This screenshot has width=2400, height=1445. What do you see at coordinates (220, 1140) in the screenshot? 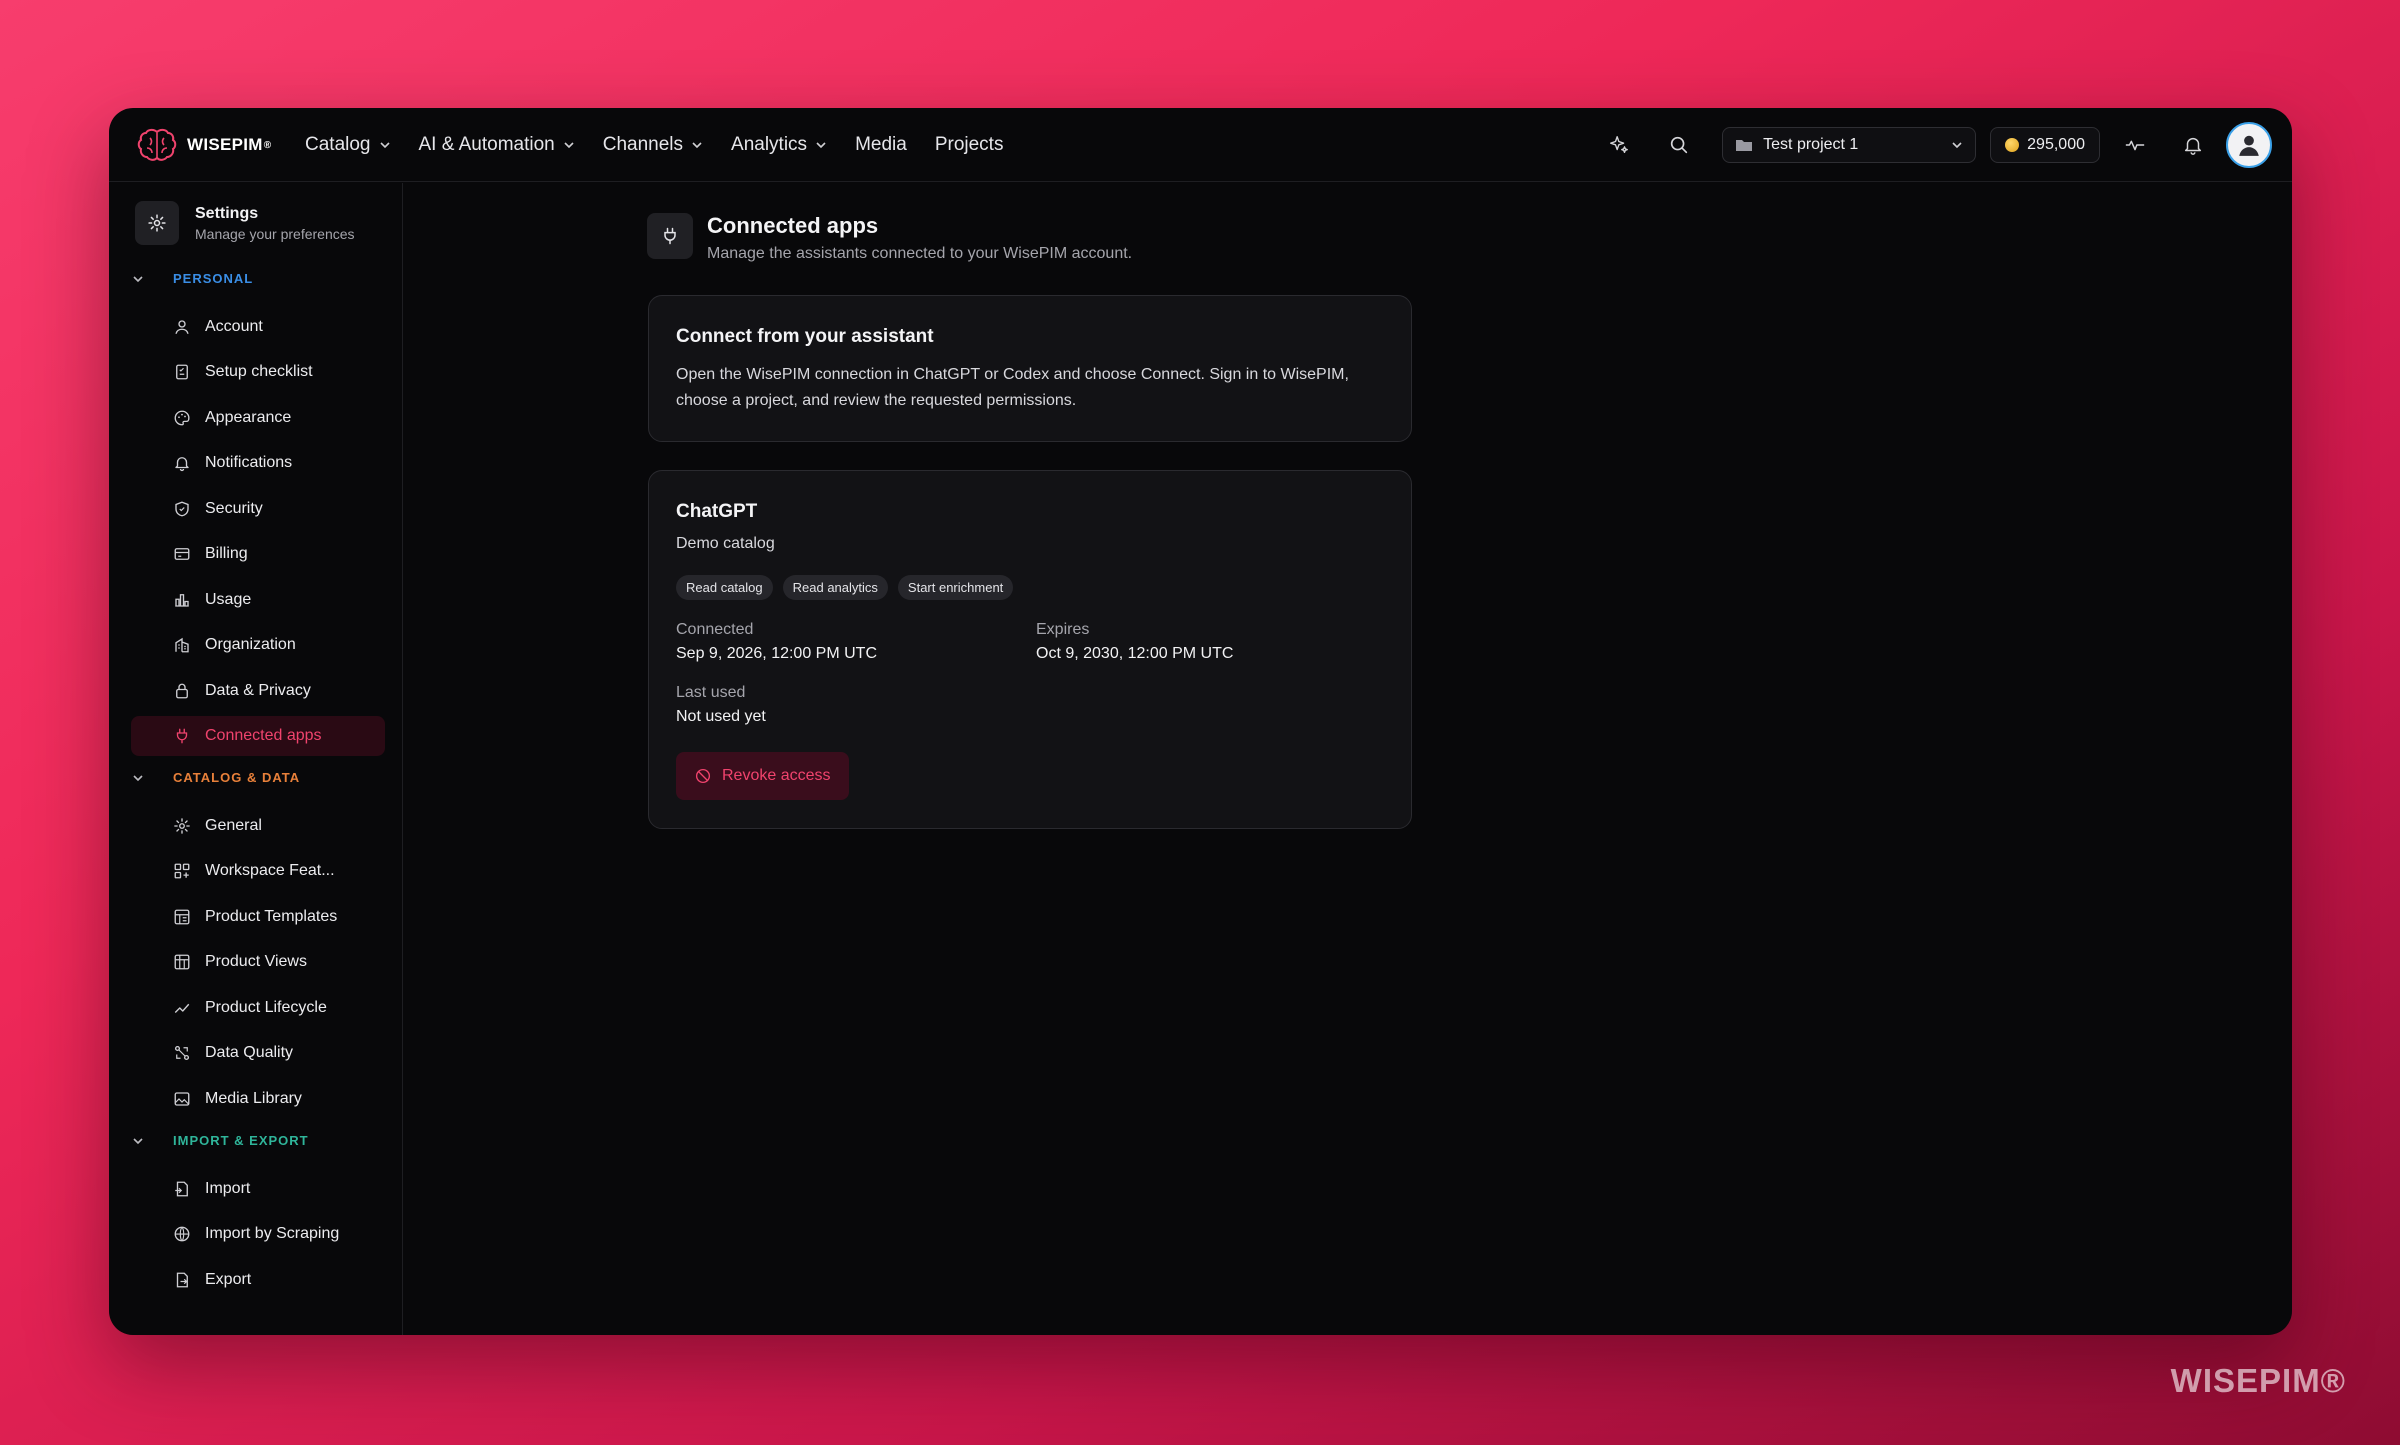
I see `section-import-export-toggle: IMPORT & EXPORT` at bounding box center [220, 1140].